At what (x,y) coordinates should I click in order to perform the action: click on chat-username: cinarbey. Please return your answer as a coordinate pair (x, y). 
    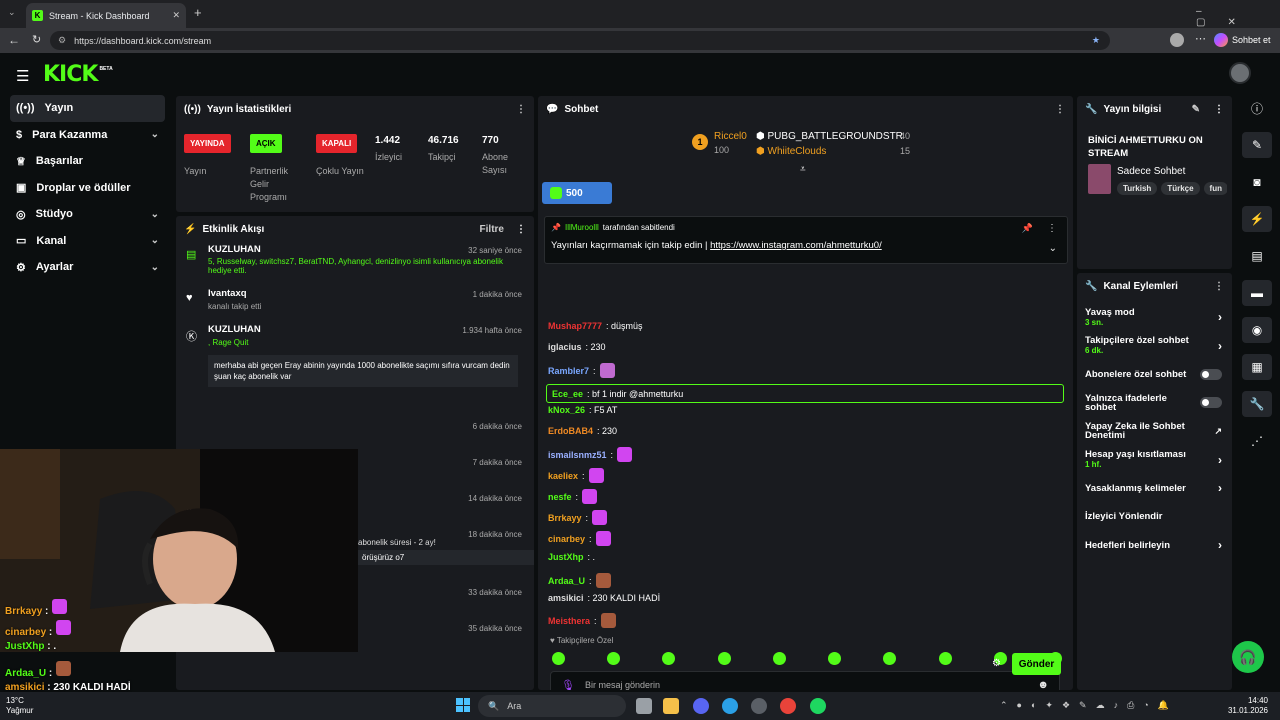
    Looking at the image, I should click on (566, 539).